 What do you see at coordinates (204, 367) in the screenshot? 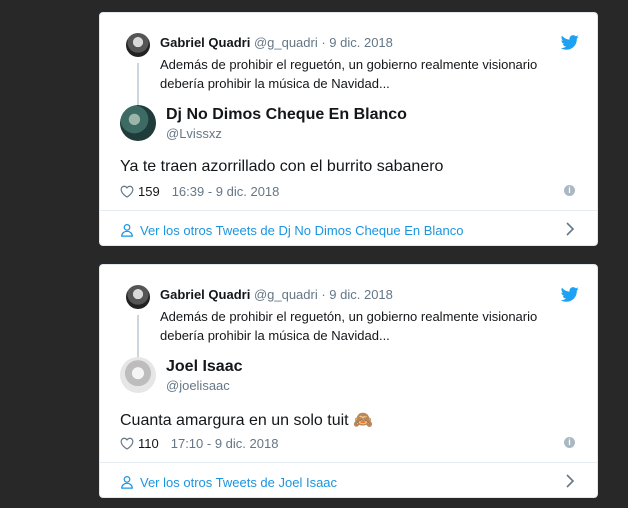
I see `reply-author-name: Joel Isaac` at bounding box center [204, 367].